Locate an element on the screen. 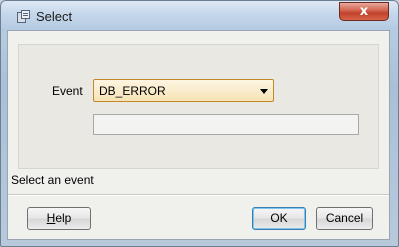 Image resolution: width=399 pixels, height=247 pixels. help-button: Help is located at coordinates (59, 218).